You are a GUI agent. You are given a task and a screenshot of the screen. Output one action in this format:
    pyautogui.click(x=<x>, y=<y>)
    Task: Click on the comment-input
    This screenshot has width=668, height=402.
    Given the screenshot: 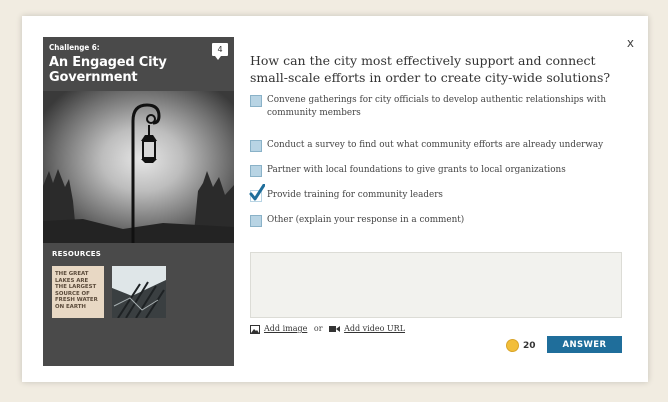 What is the action you would take?
    pyautogui.click(x=436, y=285)
    